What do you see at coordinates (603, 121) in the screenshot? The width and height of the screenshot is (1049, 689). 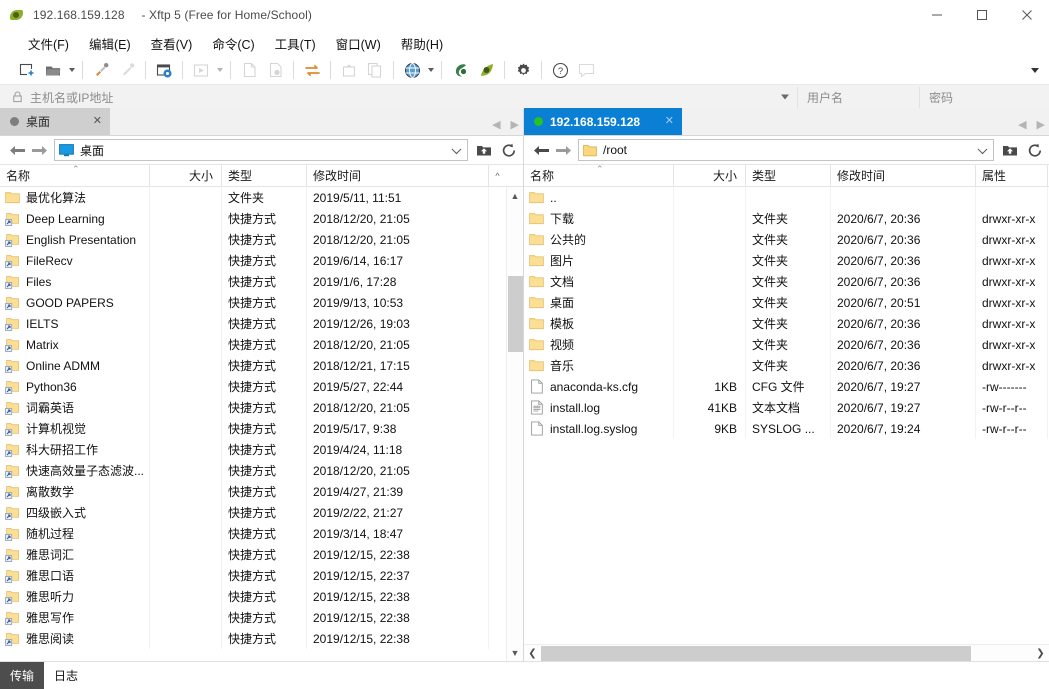 I see `tab-remote-session: 192.168.159.128 ✕` at bounding box center [603, 121].